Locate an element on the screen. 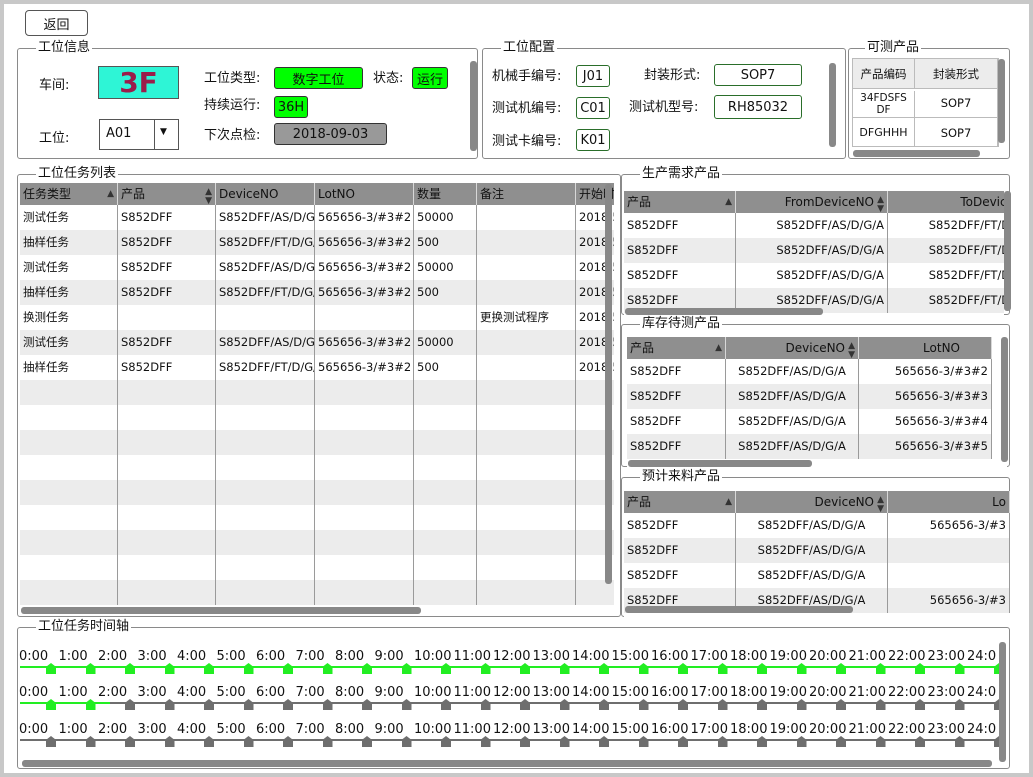 The width and height of the screenshot is (1033, 777). testable-hscrollbar is located at coordinates (916, 153).